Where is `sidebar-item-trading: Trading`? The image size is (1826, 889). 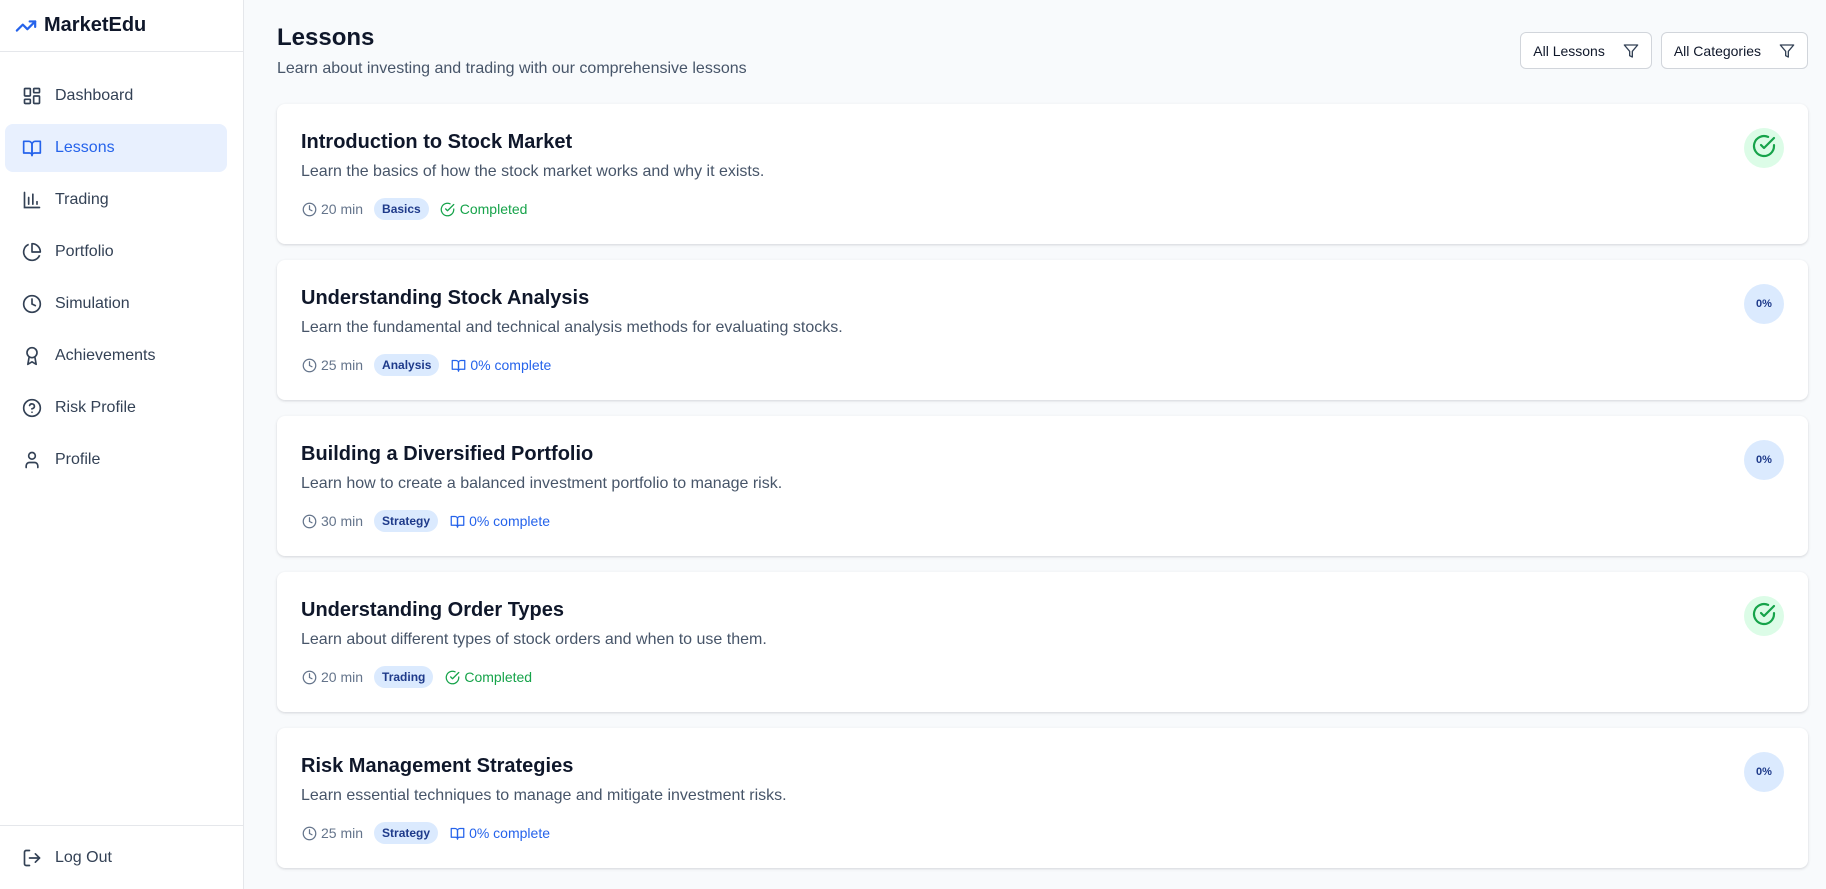 sidebar-item-trading: Trading is located at coordinates (116, 200).